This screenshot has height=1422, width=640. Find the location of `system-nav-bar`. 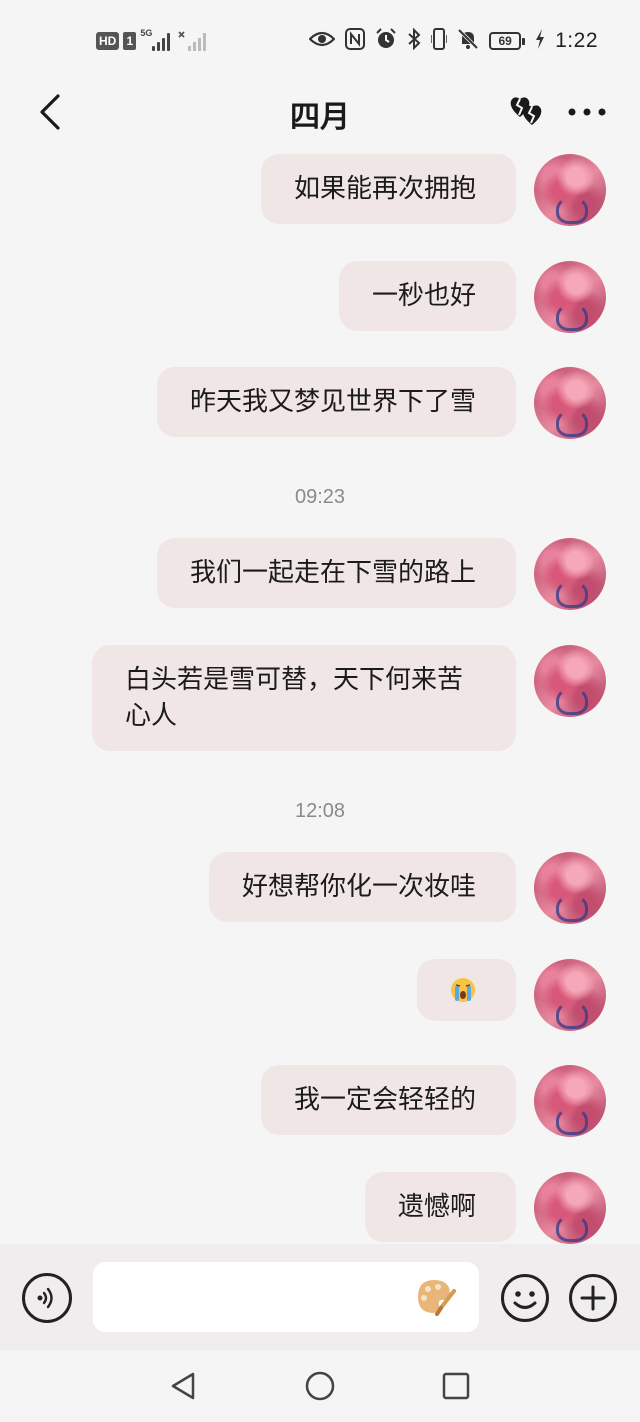

system-nav-bar is located at coordinates (320, 1386).